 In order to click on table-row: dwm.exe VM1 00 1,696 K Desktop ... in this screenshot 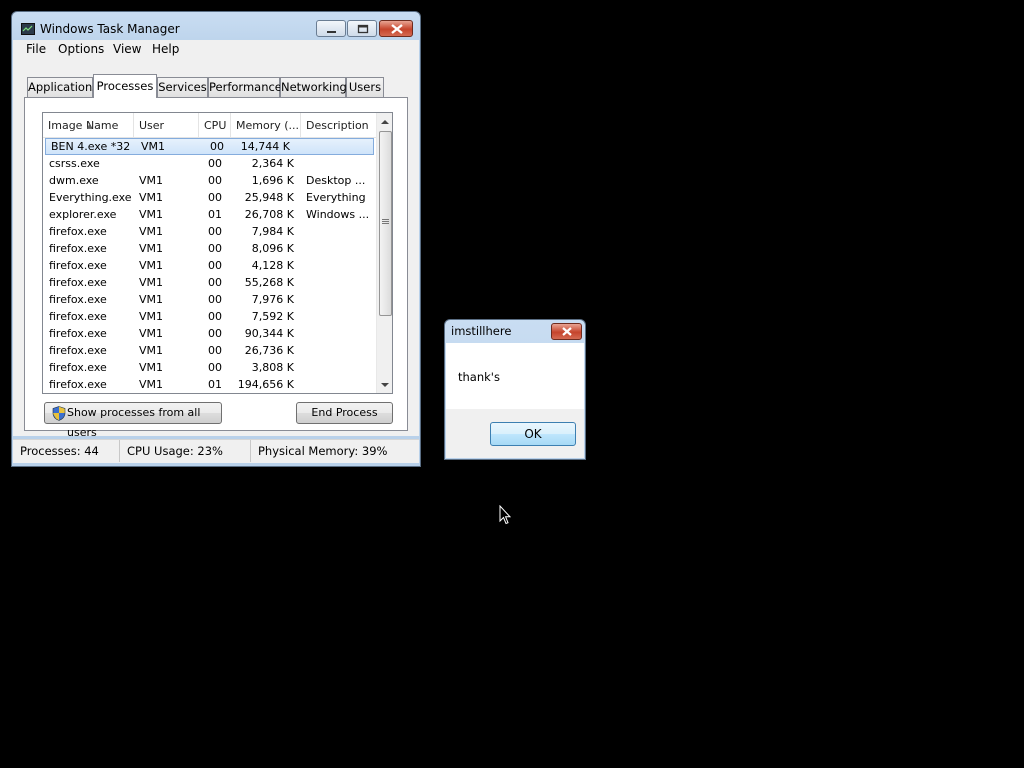, I will do `click(209, 180)`.